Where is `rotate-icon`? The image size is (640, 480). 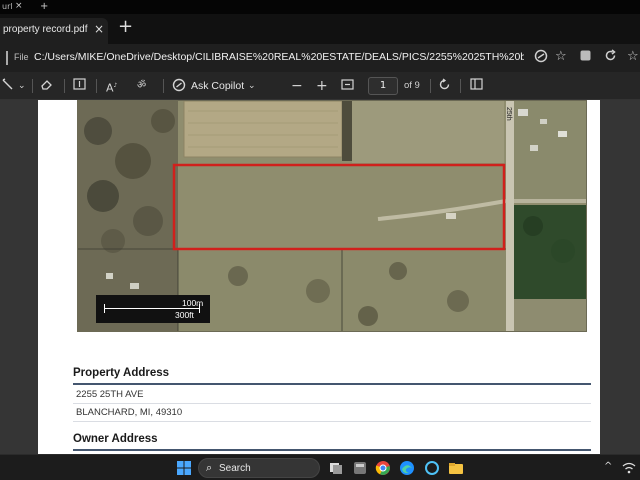 rotate-icon is located at coordinates (444, 86).